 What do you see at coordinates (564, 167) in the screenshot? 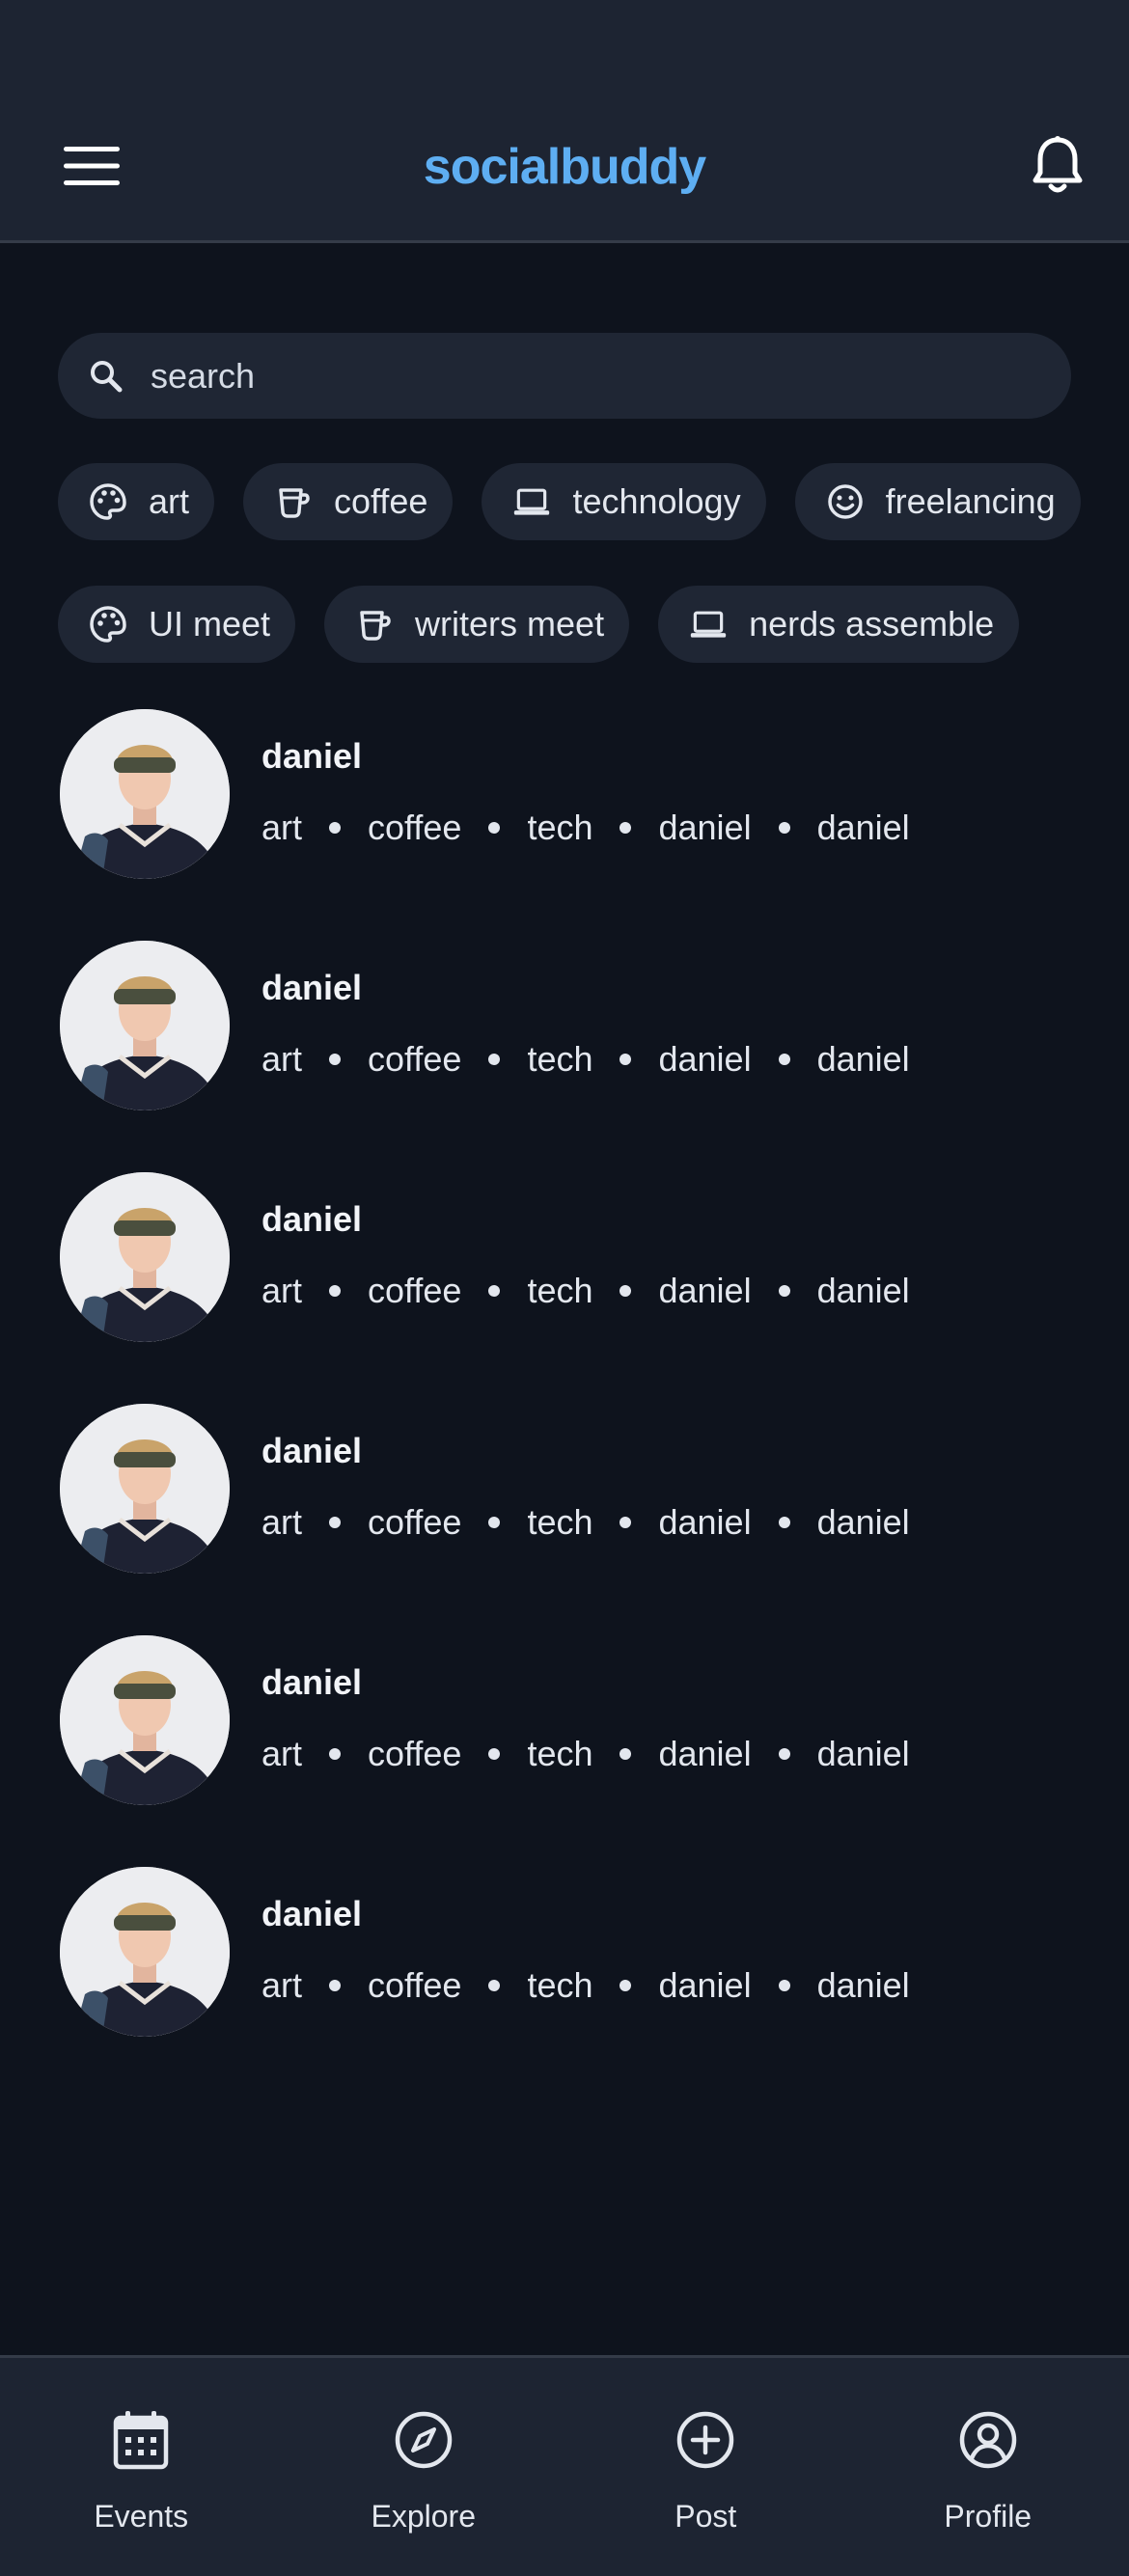
I see `app-title: socialbuddy` at bounding box center [564, 167].